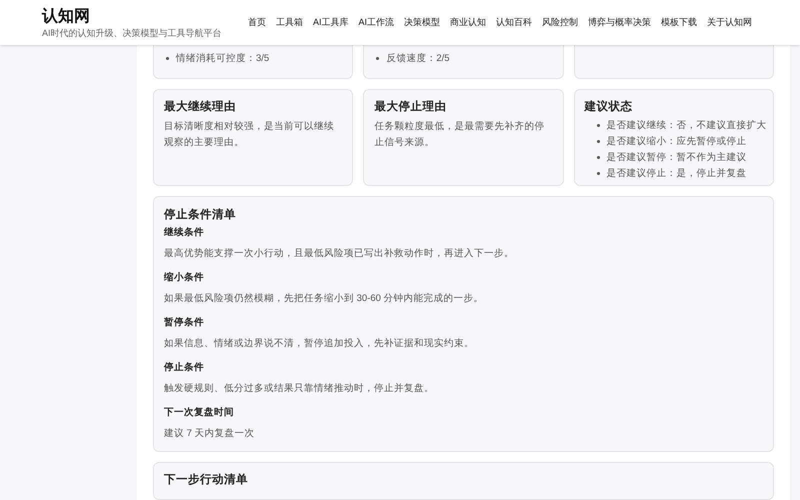 This screenshot has height=500, width=800. I want to click on nav-link: 博弈与概率决策, so click(619, 23).